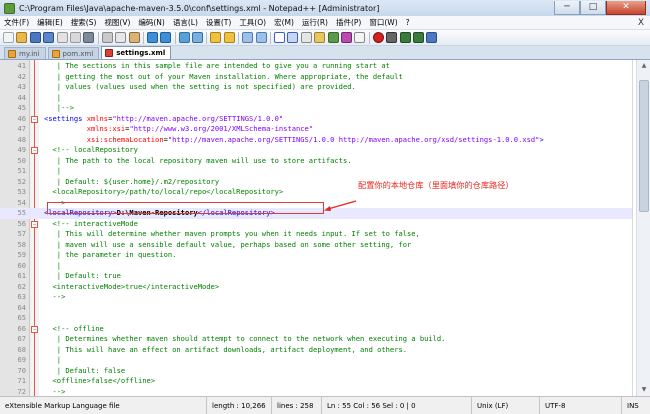  I want to click on play-macro-multiple-icon, so click(418, 37).